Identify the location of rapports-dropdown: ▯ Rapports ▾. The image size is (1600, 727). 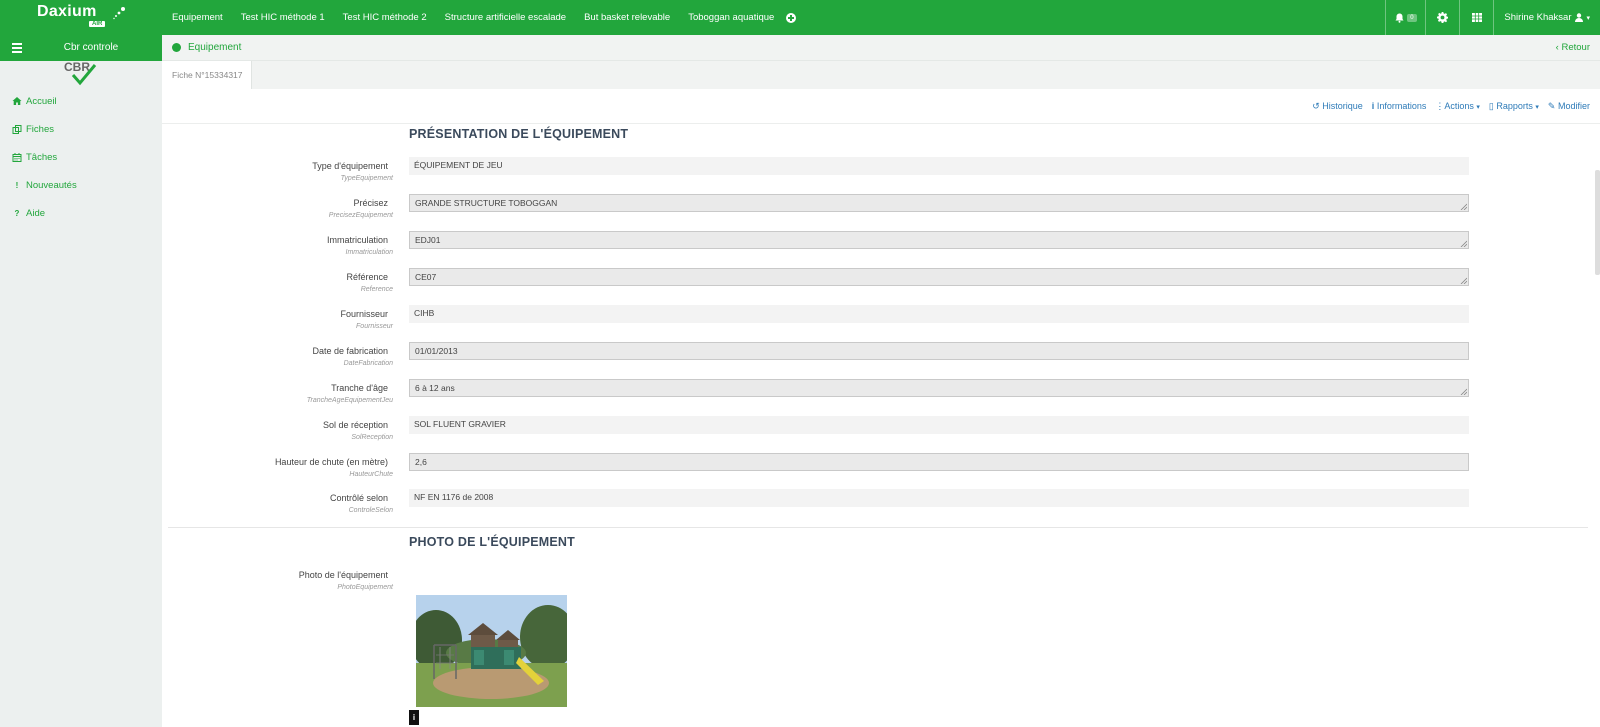
(1514, 106).